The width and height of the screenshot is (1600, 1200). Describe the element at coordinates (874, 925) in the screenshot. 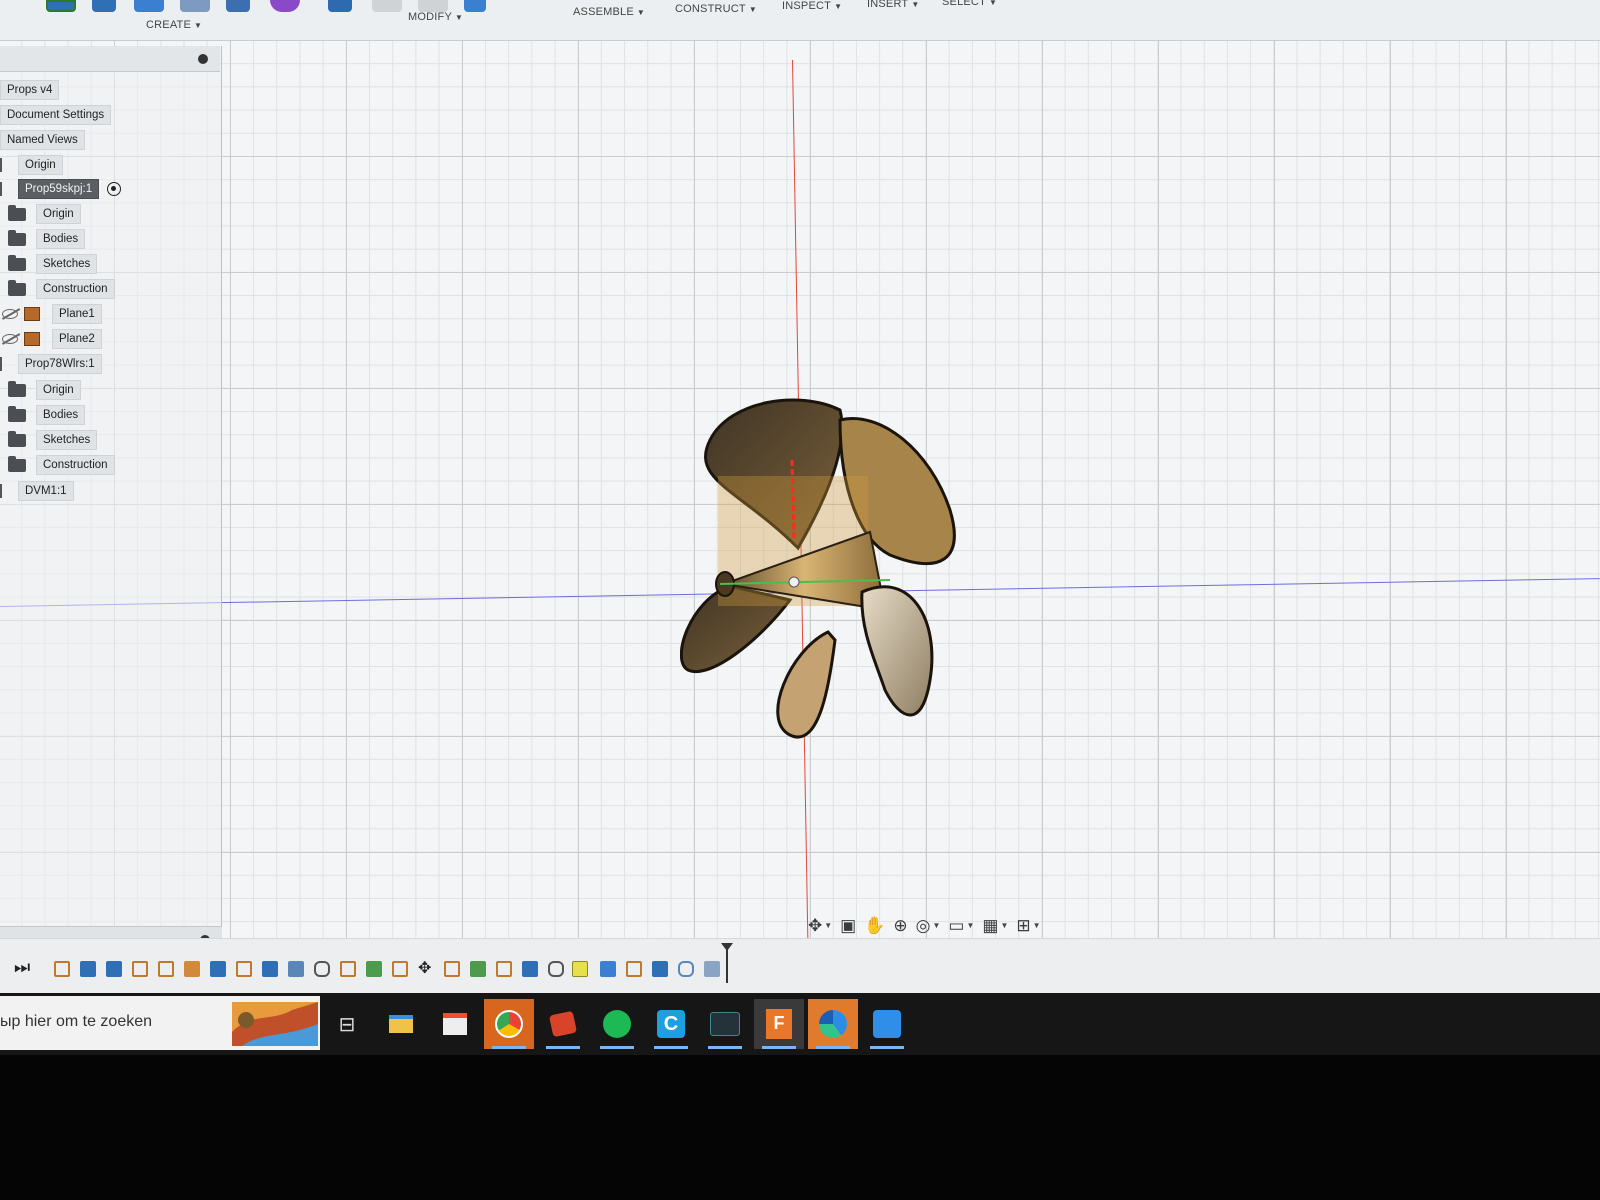

I see `pan-icon: ✋` at that location.